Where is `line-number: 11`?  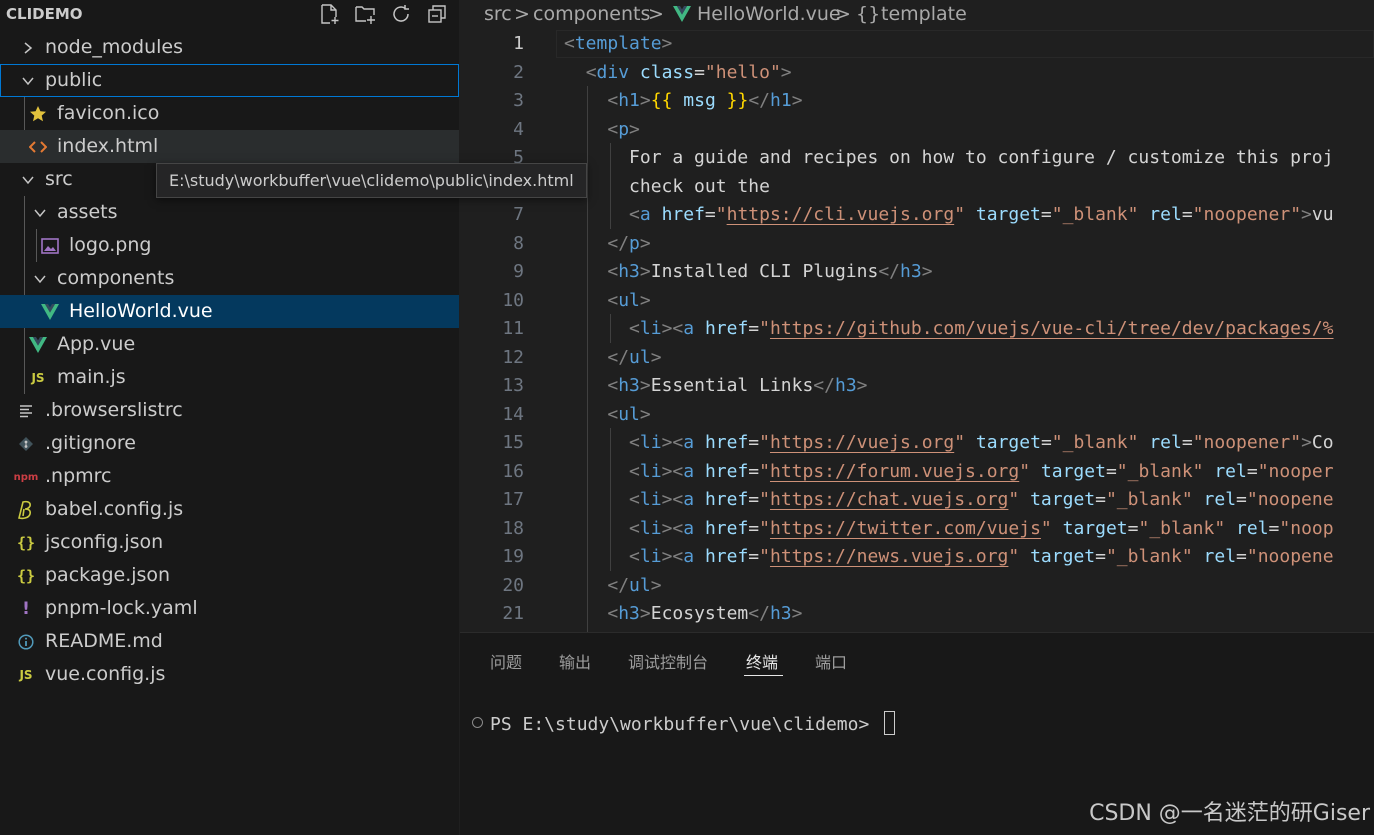 line-number: 11 is located at coordinates (513, 328).